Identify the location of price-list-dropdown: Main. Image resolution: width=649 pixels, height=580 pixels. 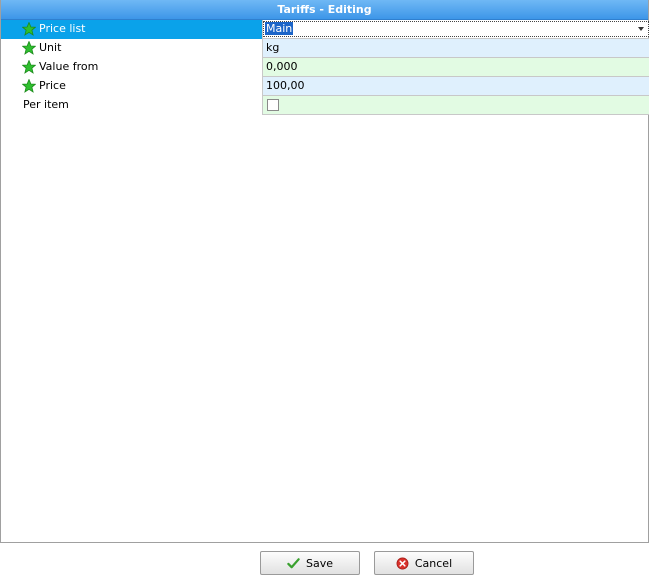
(456, 29).